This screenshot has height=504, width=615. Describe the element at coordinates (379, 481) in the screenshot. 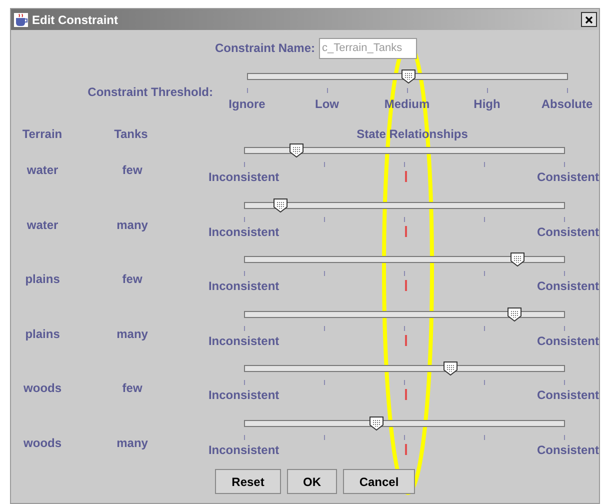

I see `dialog-button: Cancel` at that location.